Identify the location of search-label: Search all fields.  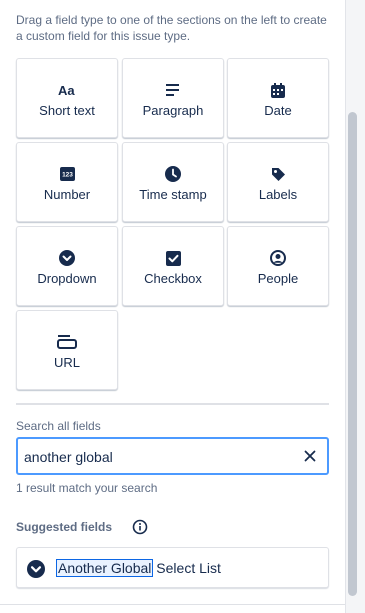
(58, 426).